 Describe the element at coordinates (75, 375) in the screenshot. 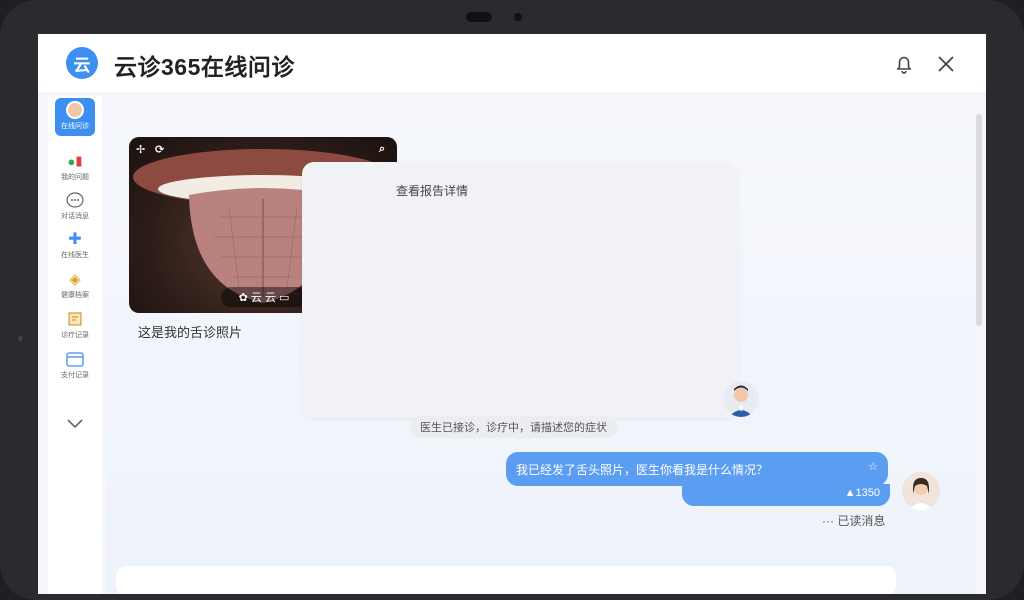

I see `sidebar-item-label: 支付记录` at that location.